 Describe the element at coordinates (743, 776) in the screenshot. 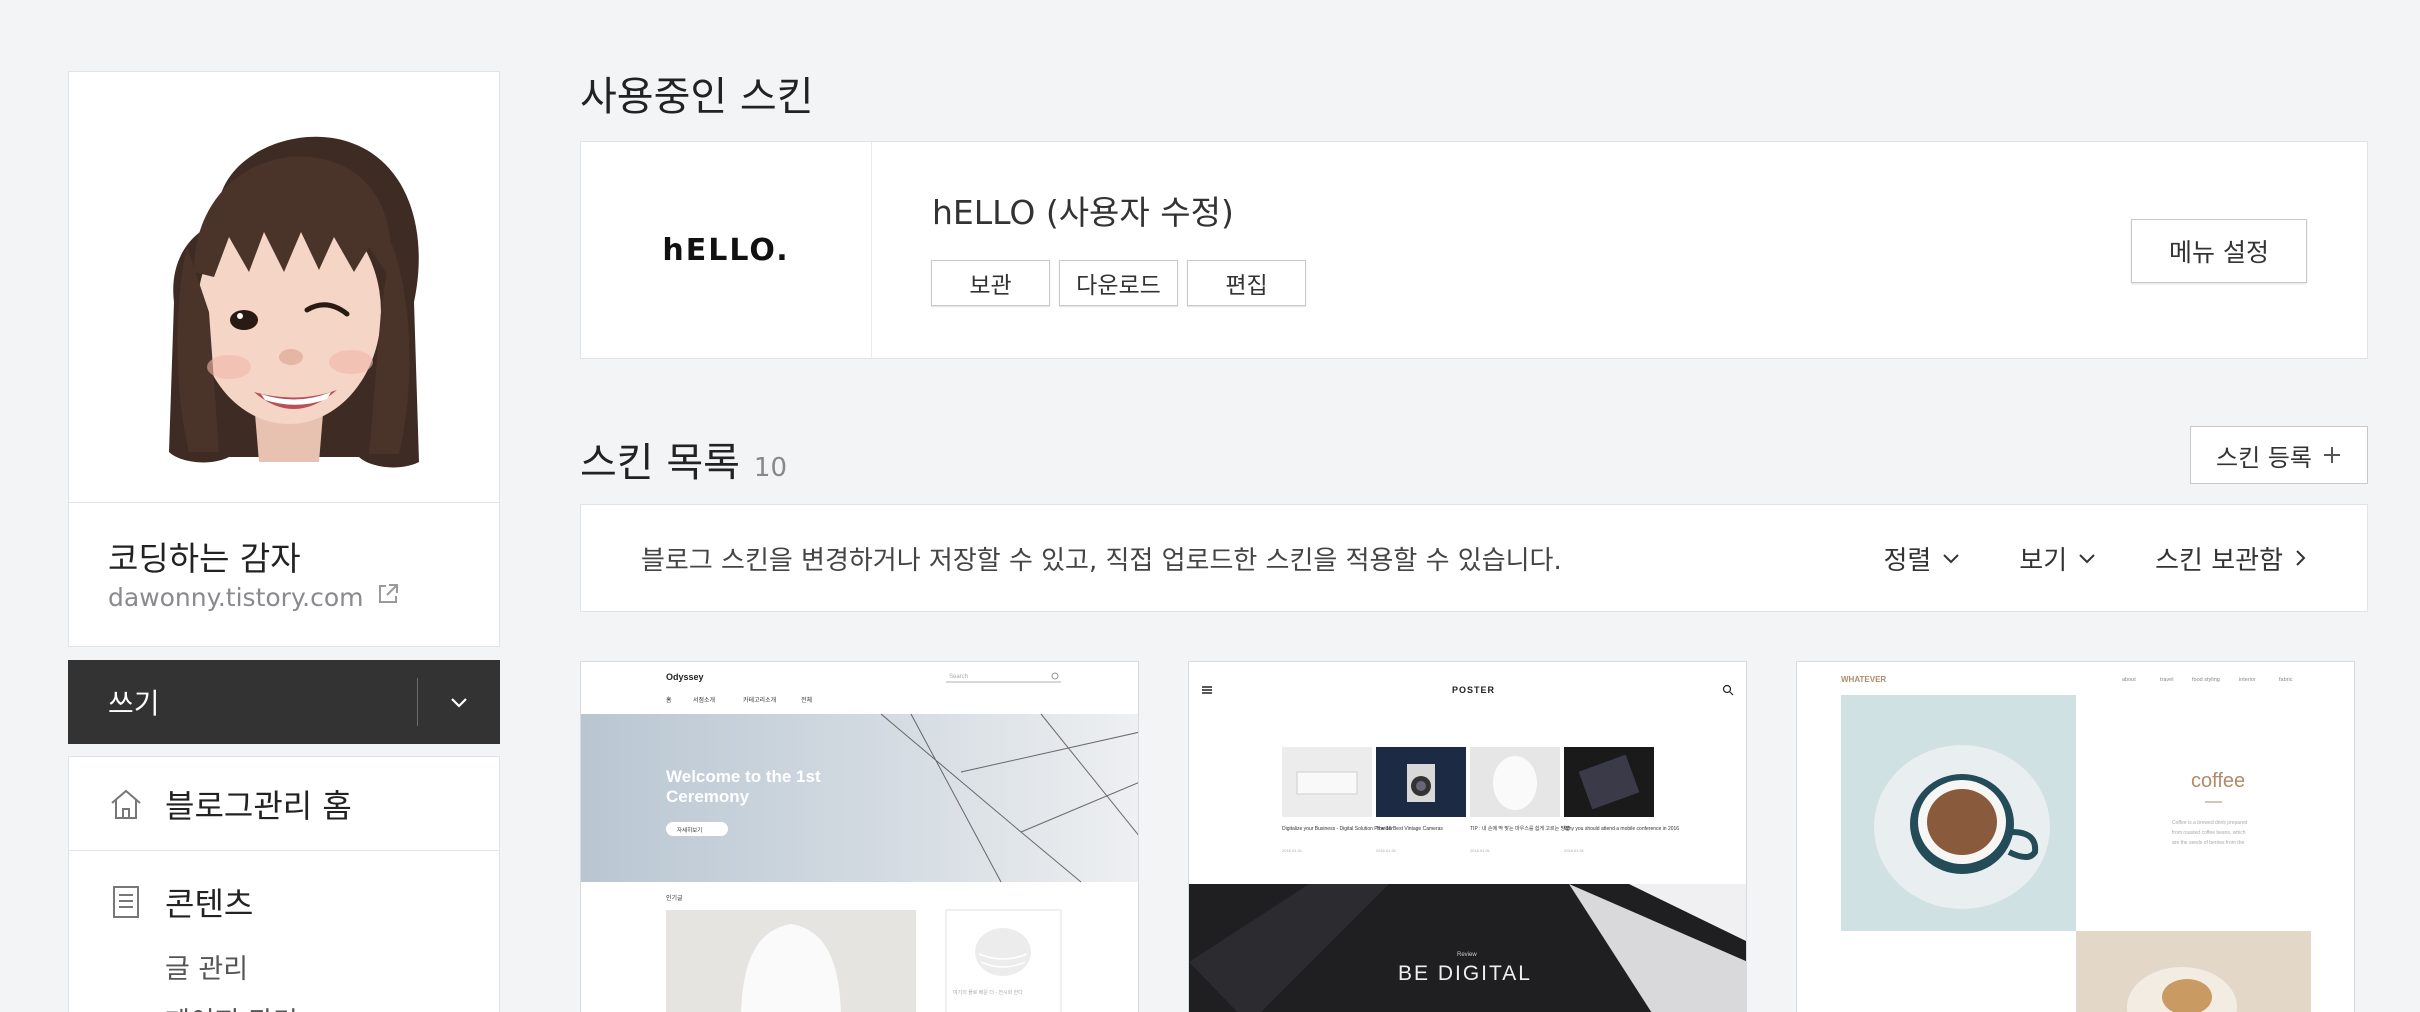

I see `odyssey-hero-line1: Welcome to the 1st` at that location.